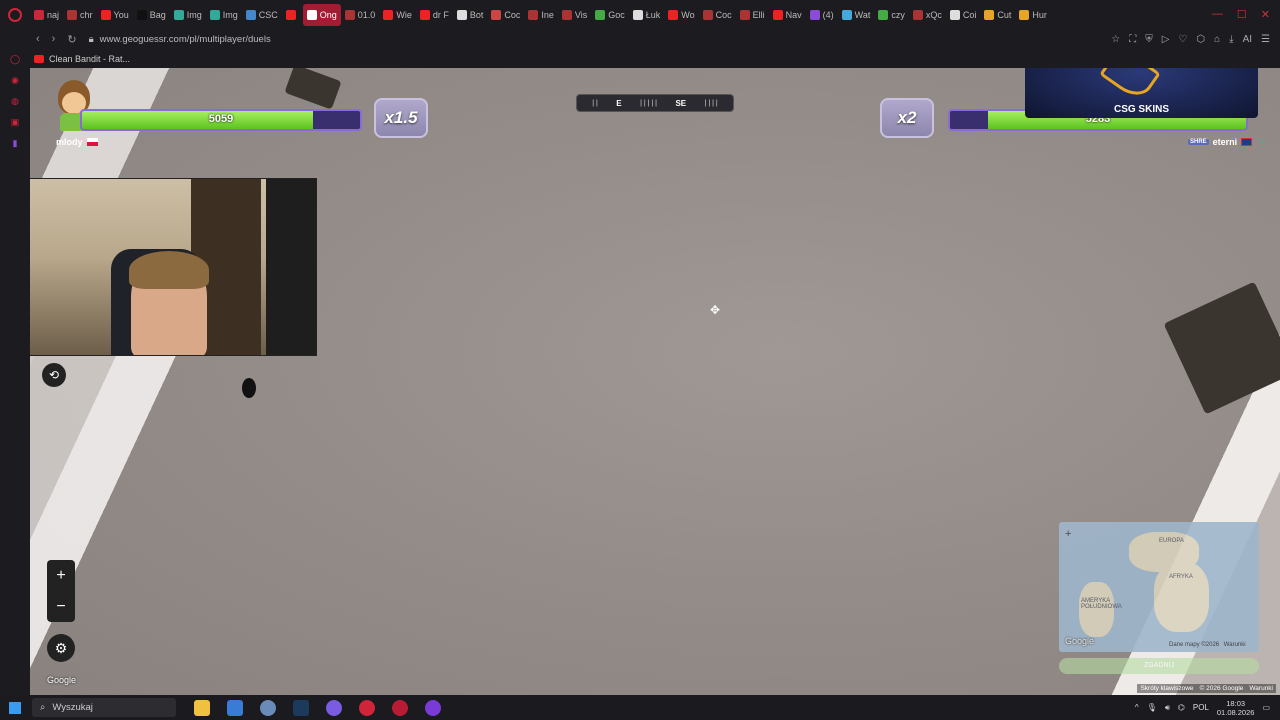 The height and width of the screenshot is (720, 1280). I want to click on notifications-icon: ▭, so click(1266, 707).